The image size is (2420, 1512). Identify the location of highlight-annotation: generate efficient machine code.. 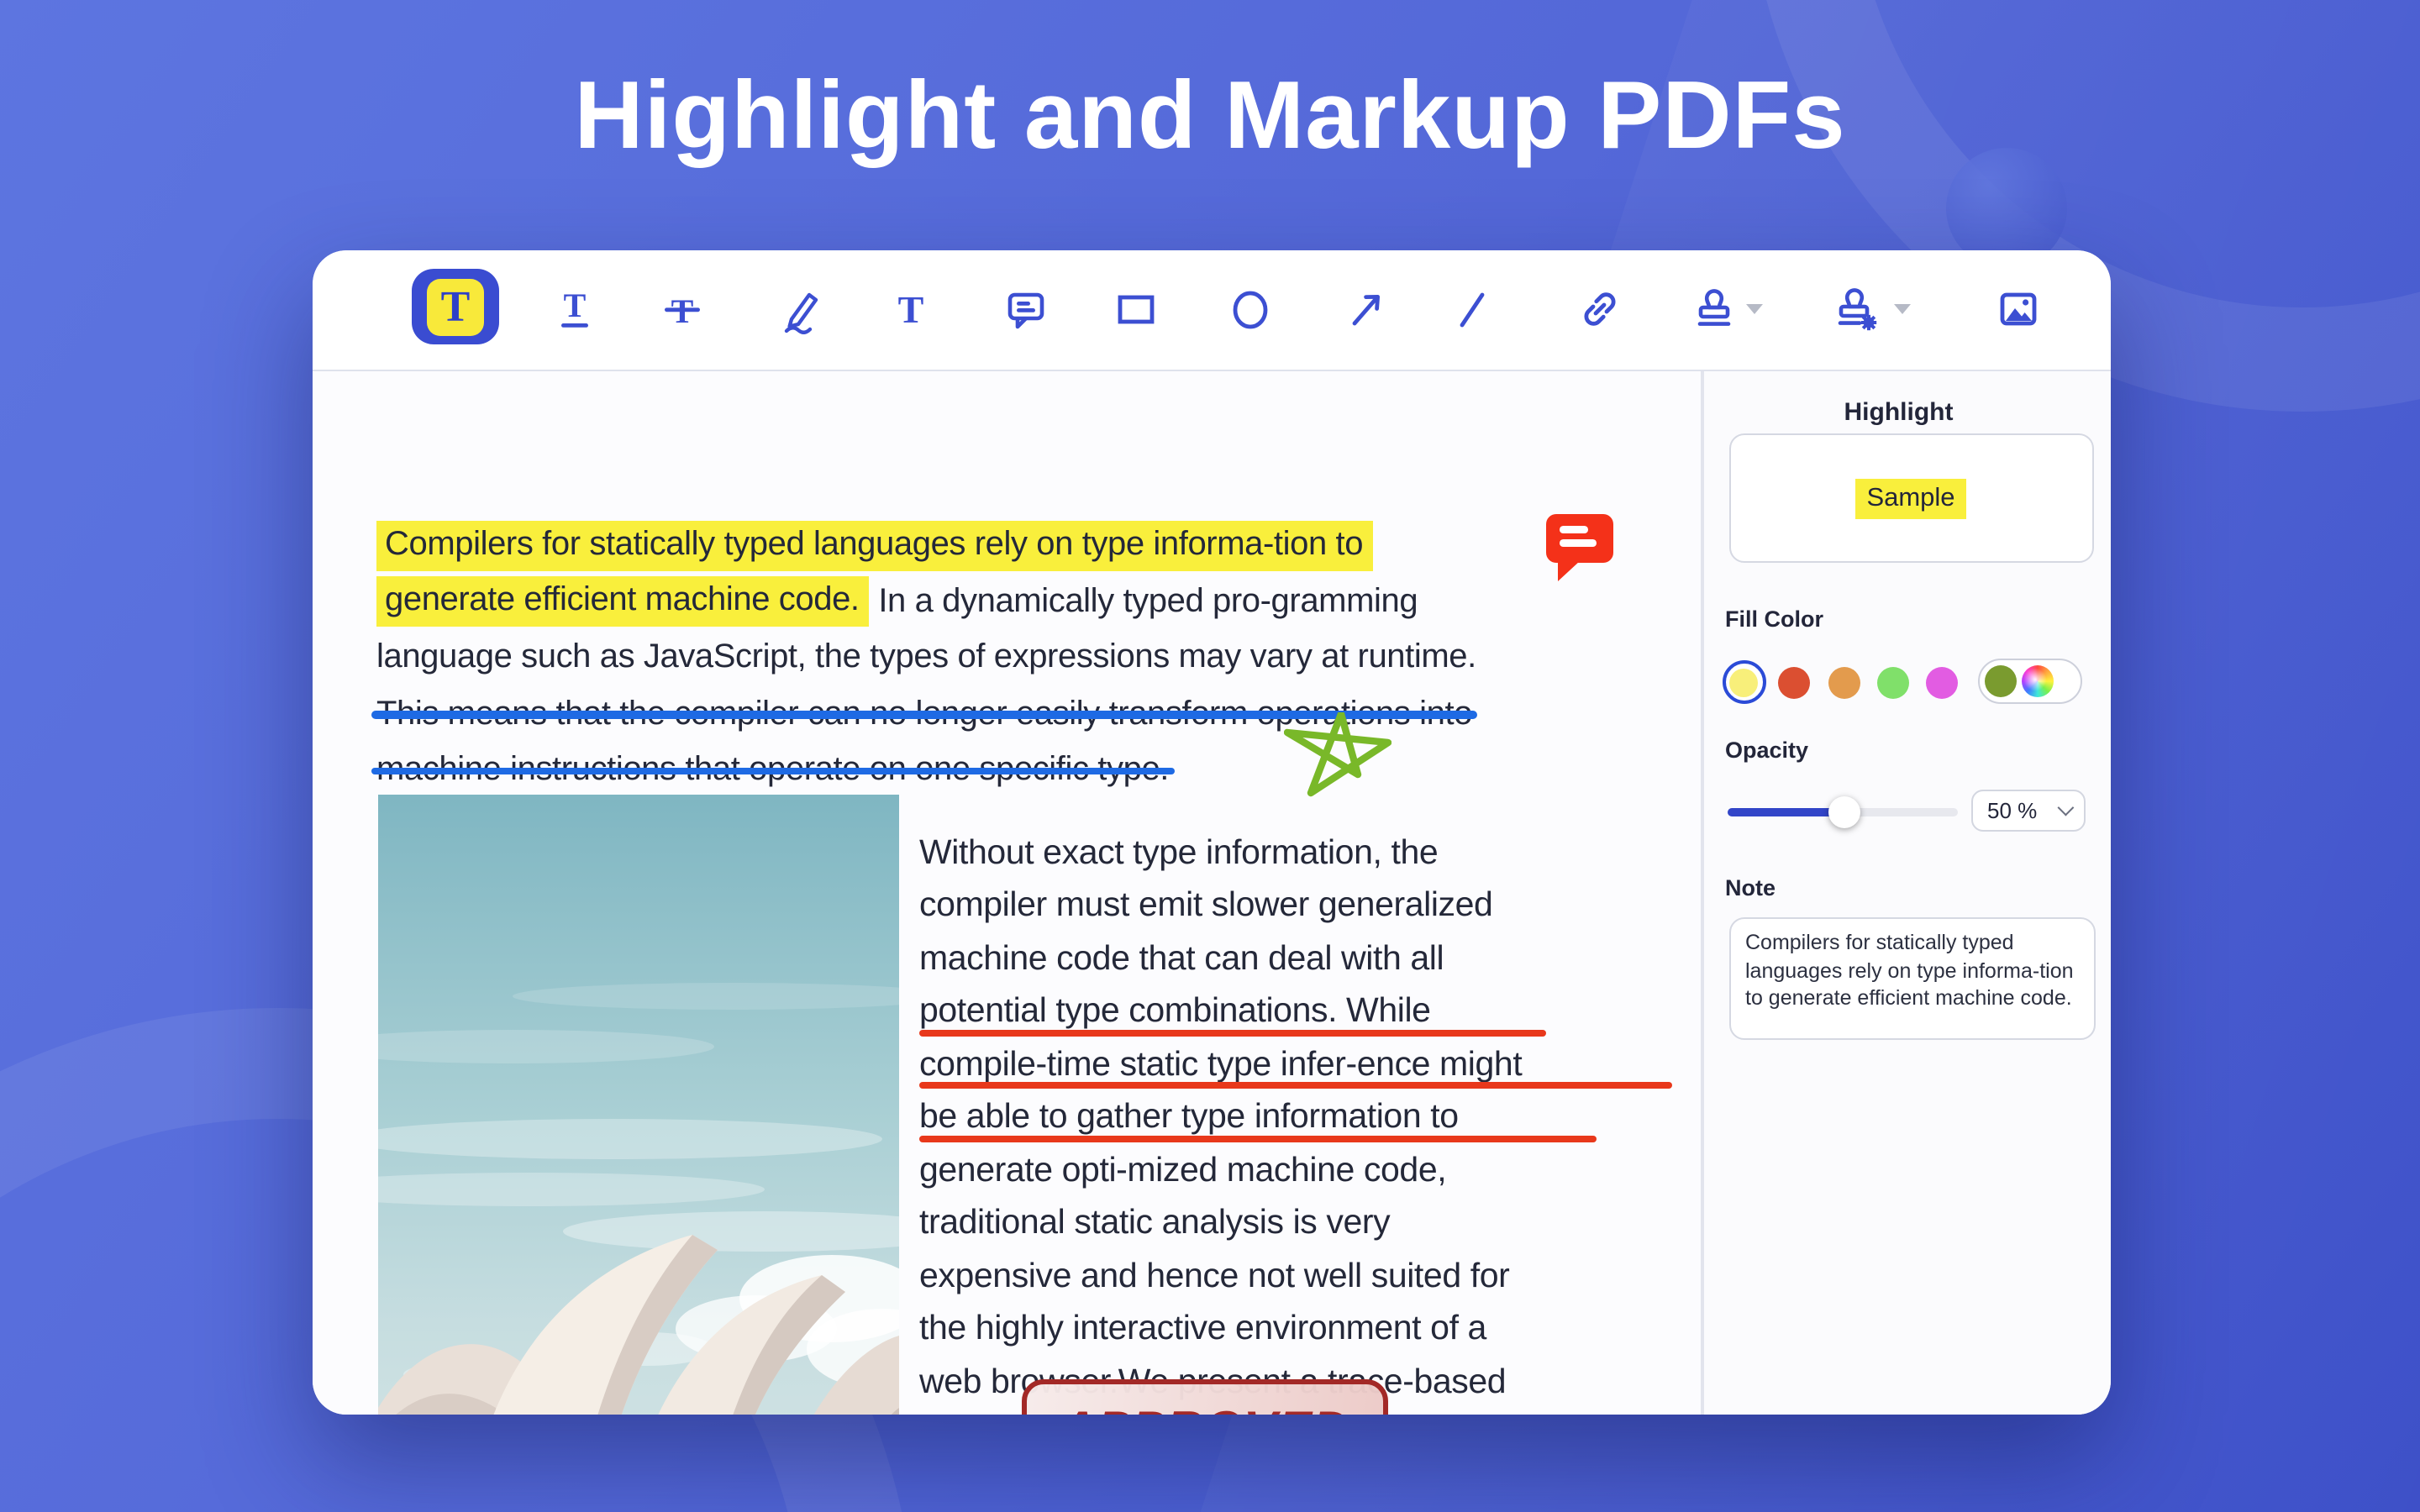
(623, 601).